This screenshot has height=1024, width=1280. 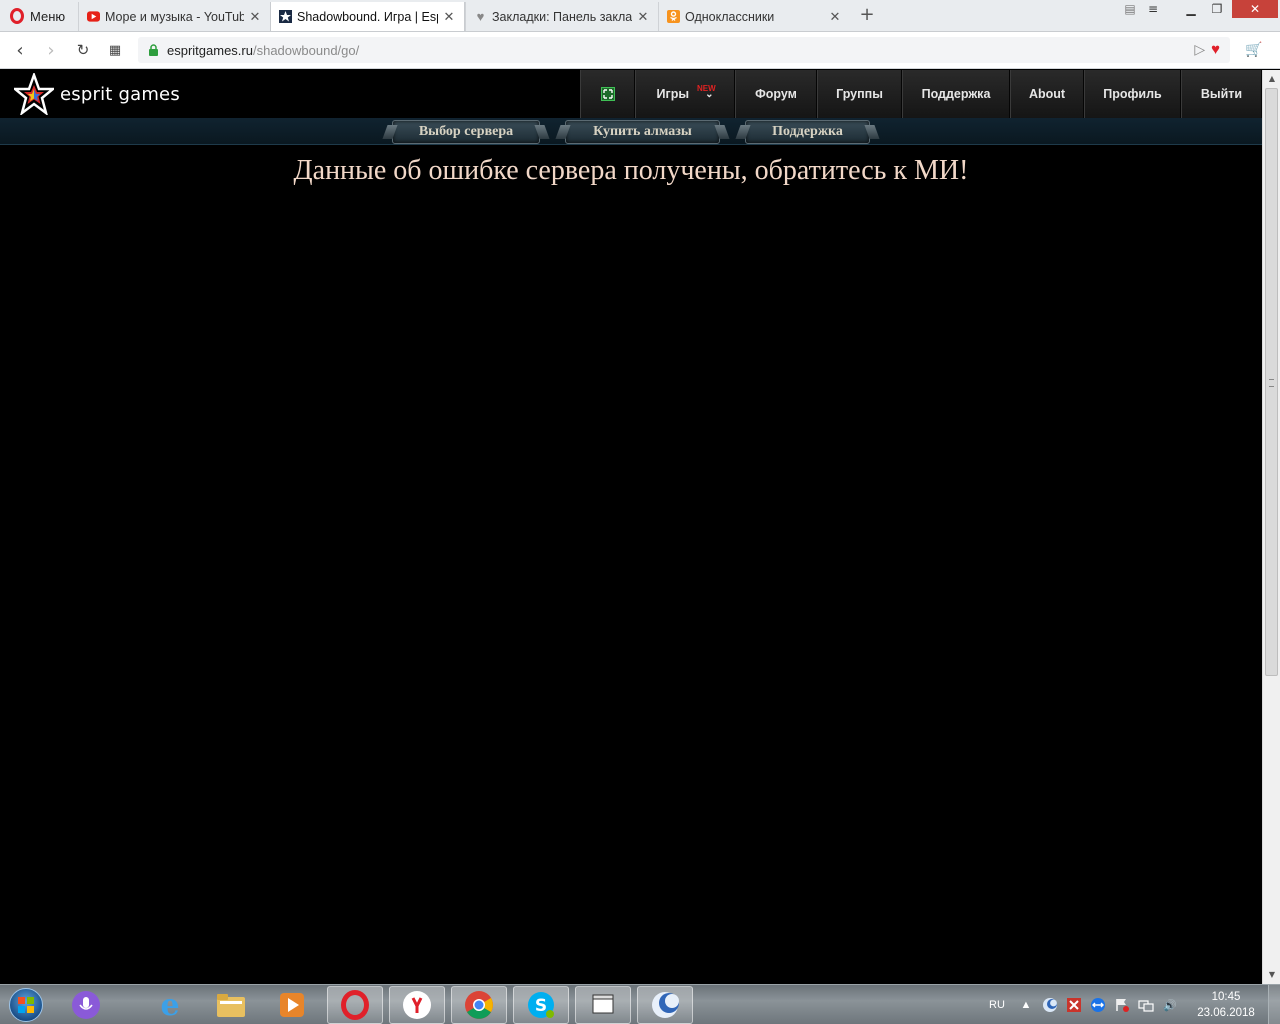 I want to click on show-hidden-icons-icon: ▲, so click(x=1026, y=1005).